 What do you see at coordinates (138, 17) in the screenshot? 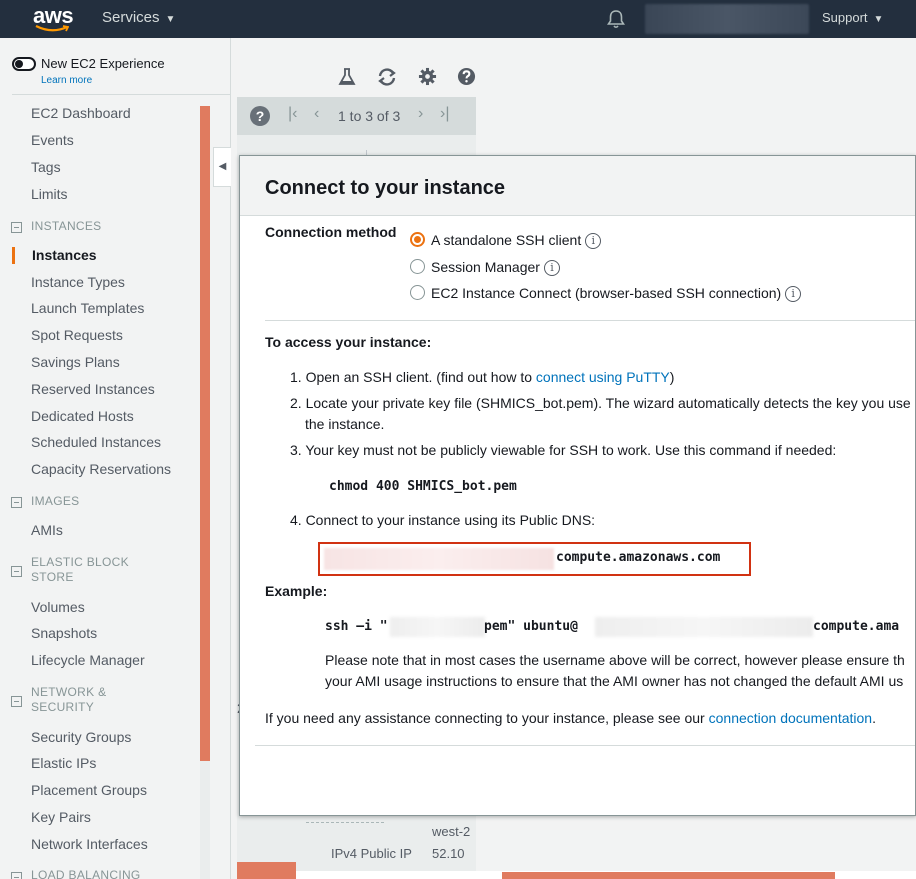
I see `services-menu: Services ▼` at bounding box center [138, 17].